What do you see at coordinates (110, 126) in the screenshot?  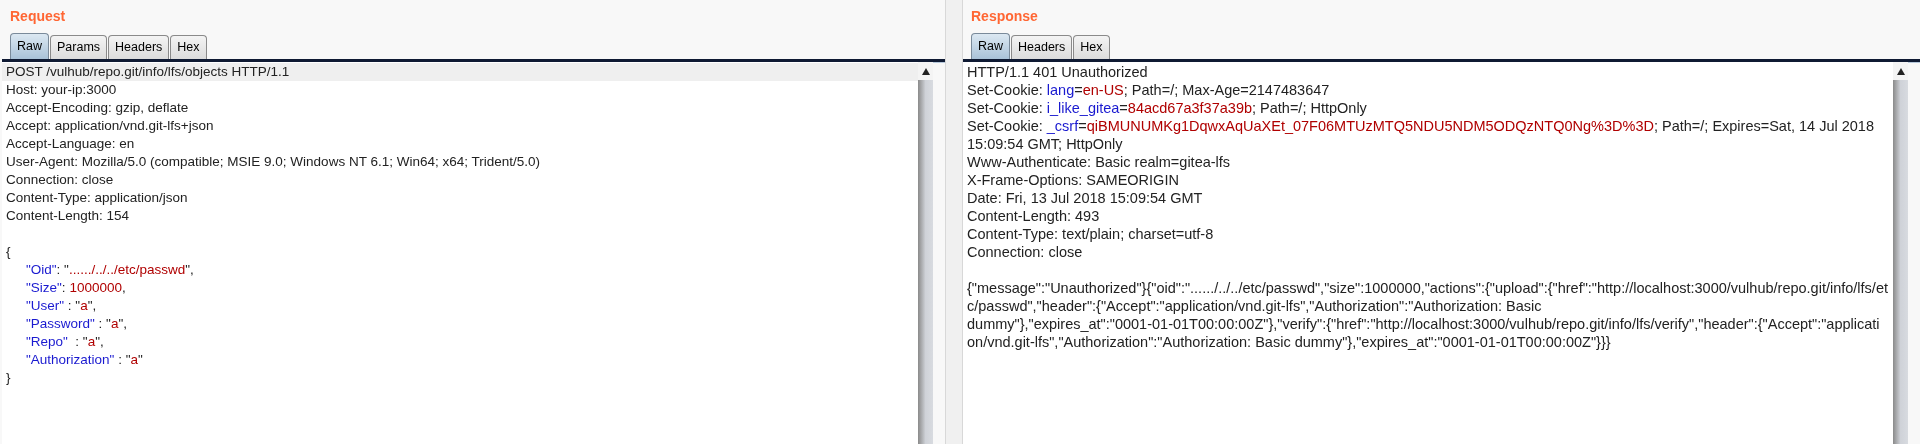 I see `code-line: Accept: application/vnd.git-lfs+json` at bounding box center [110, 126].